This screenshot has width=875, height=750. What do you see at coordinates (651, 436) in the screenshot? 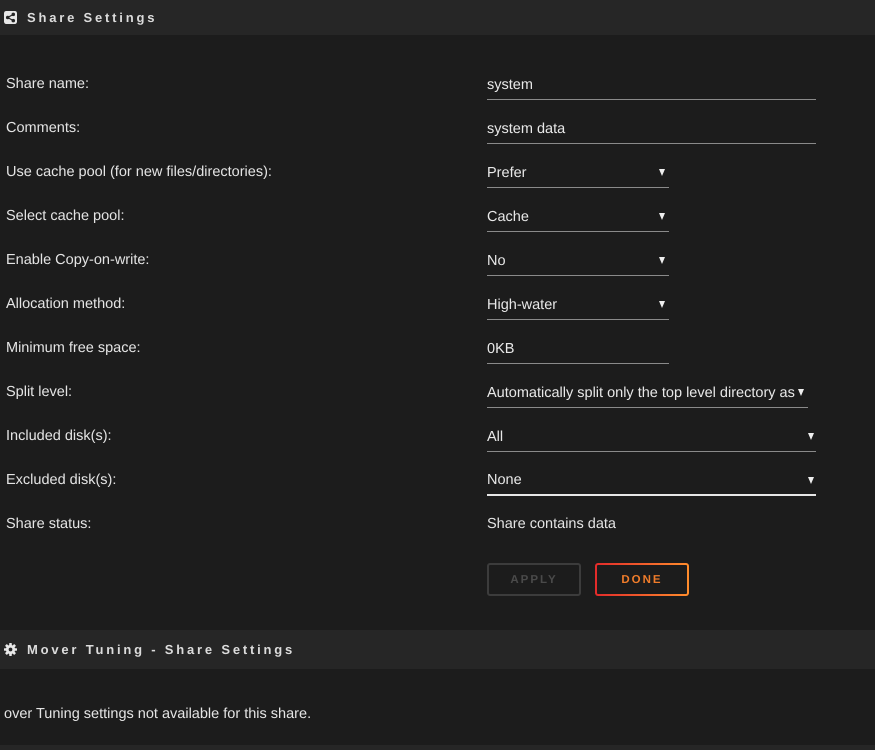
I see `dropdown: All` at bounding box center [651, 436].